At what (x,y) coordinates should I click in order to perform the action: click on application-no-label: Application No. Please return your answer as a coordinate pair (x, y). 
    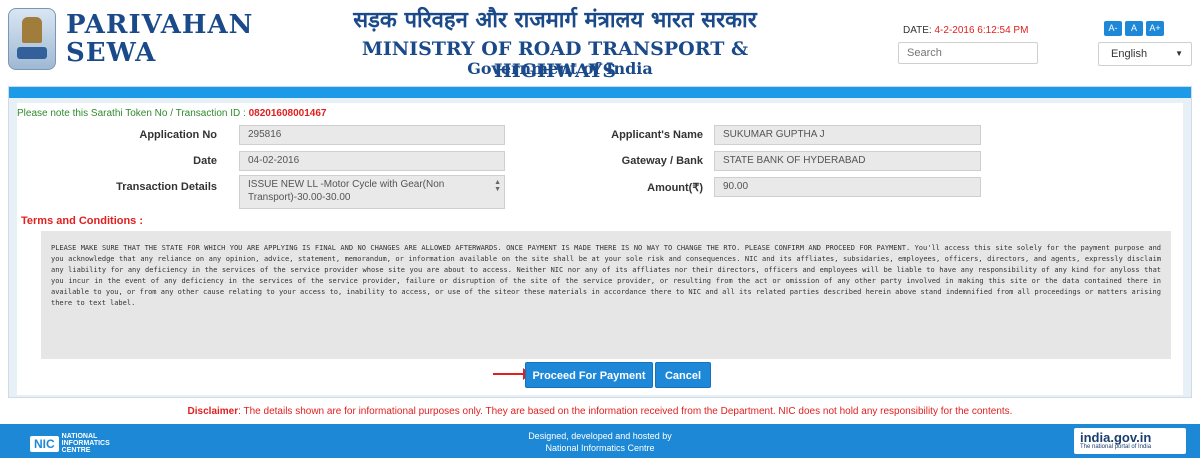
    Looking at the image, I should click on (178, 135).